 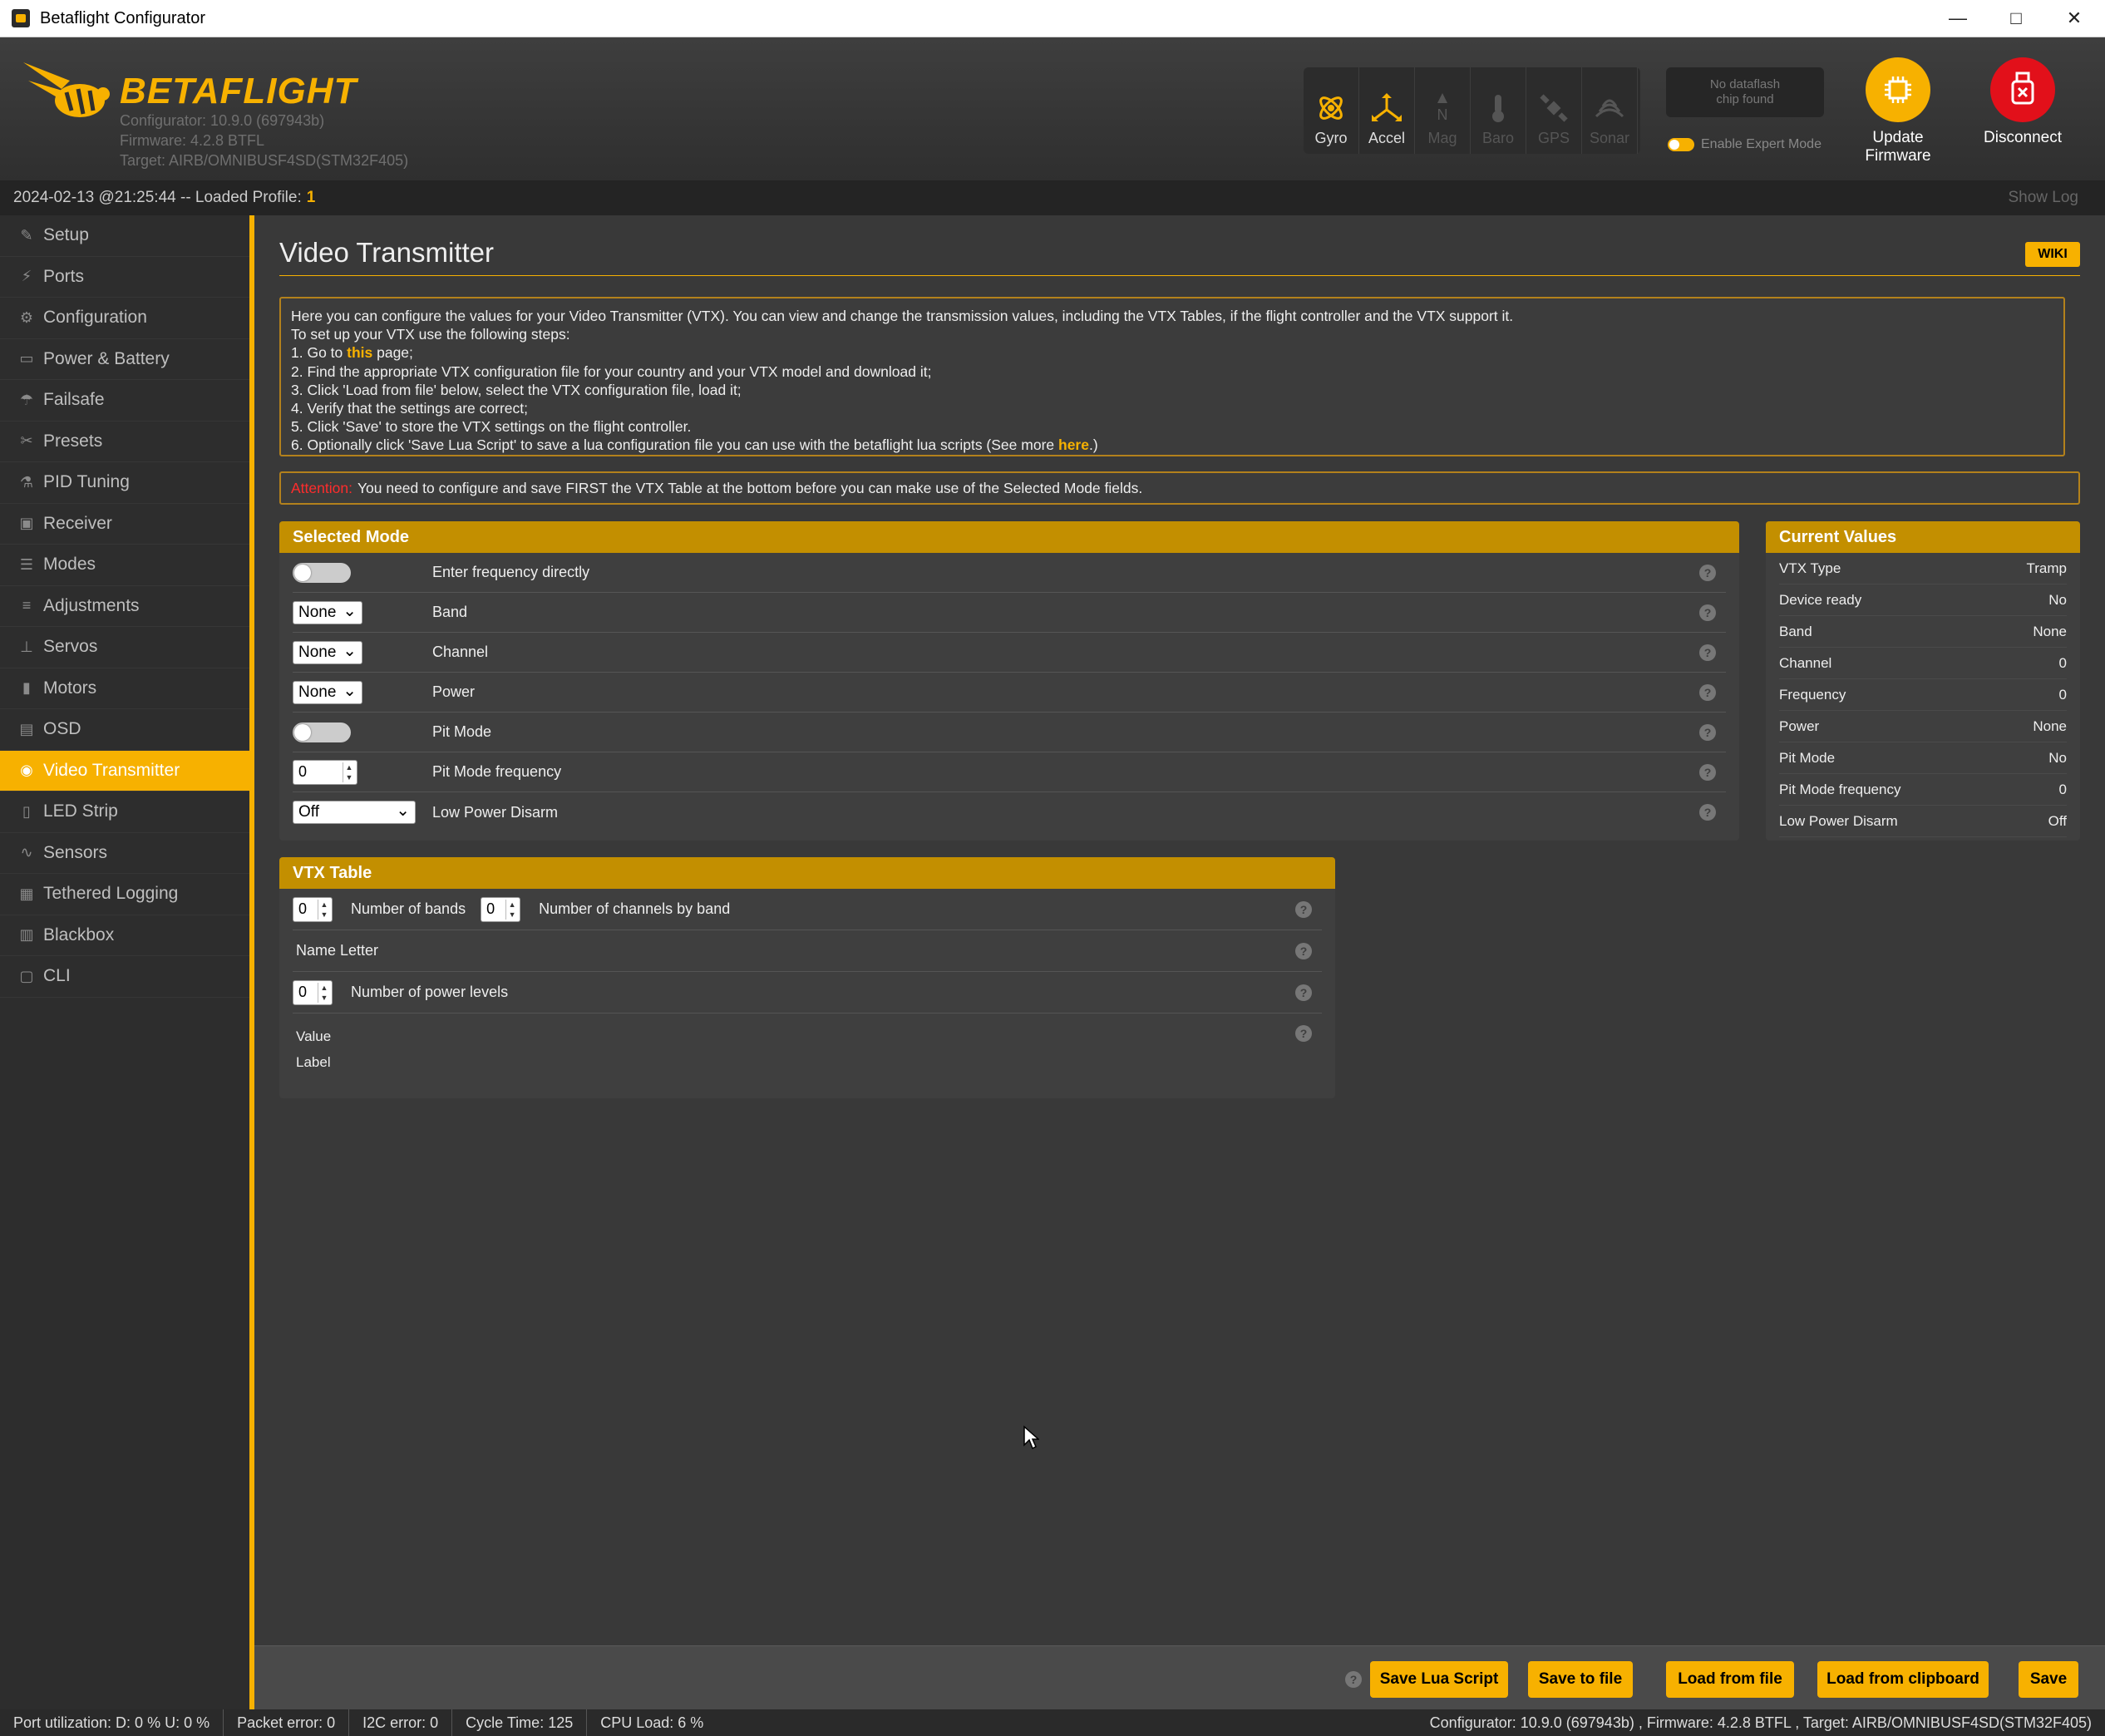 I want to click on band-select: None, so click(x=327, y=612).